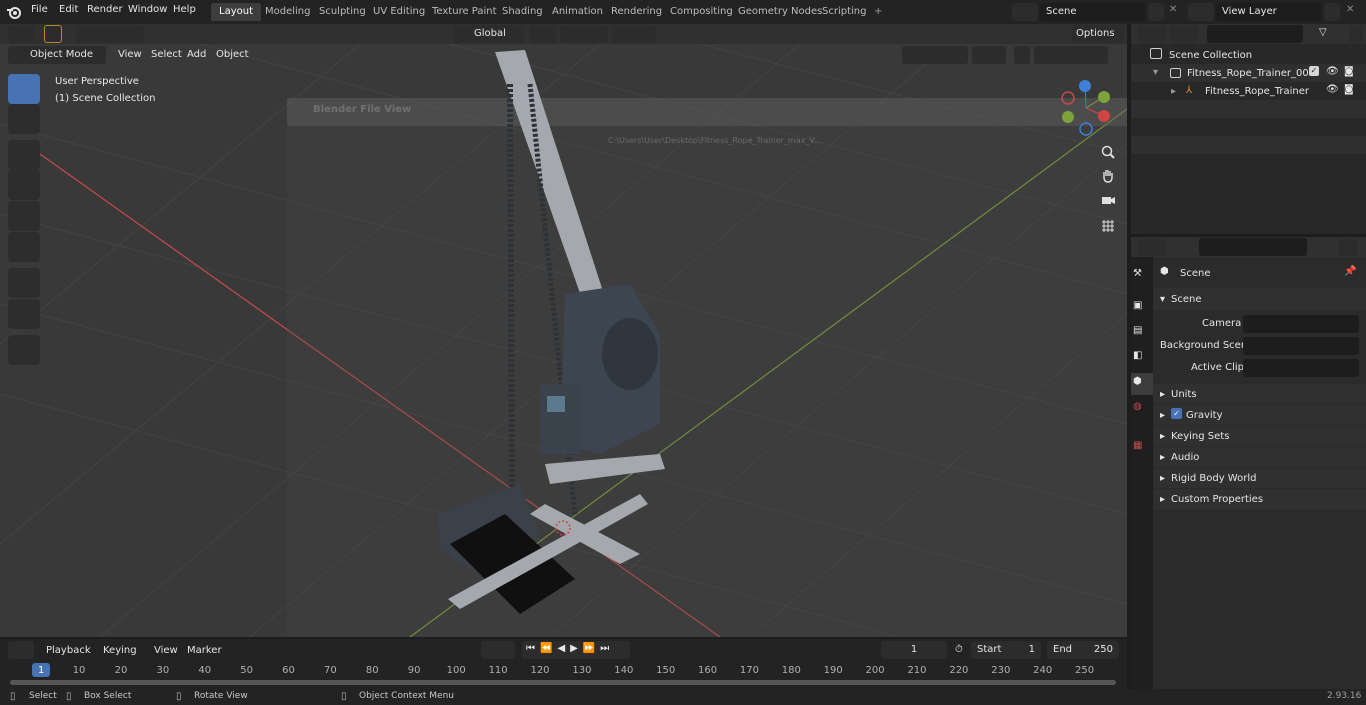 The height and width of the screenshot is (705, 1366). I want to click on scene-type-icon, so click(1025, 12).